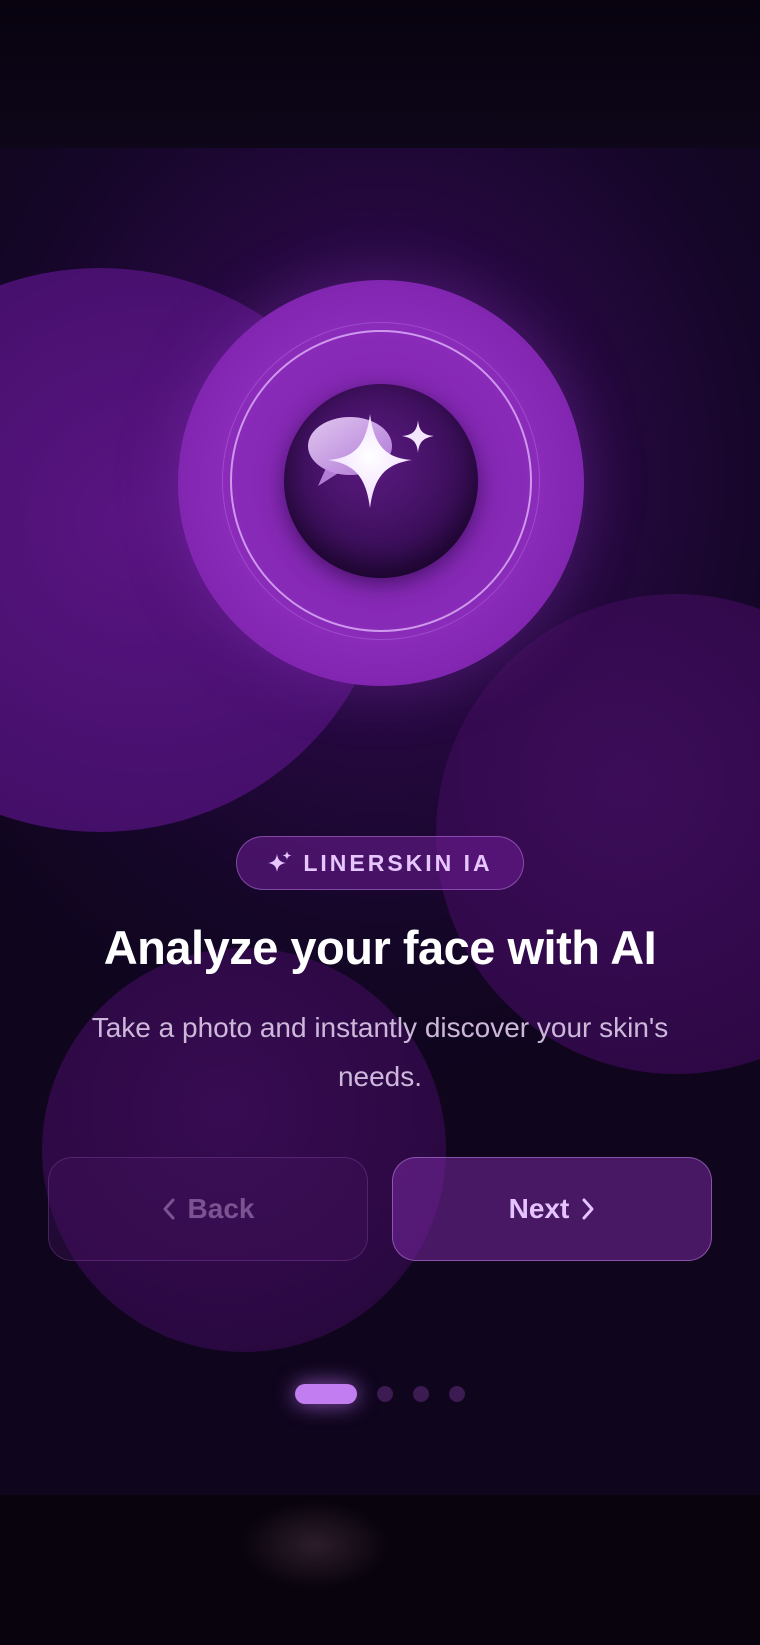  Describe the element at coordinates (380, 947) in the screenshot. I see `headline: Analyze your face with AI` at that location.